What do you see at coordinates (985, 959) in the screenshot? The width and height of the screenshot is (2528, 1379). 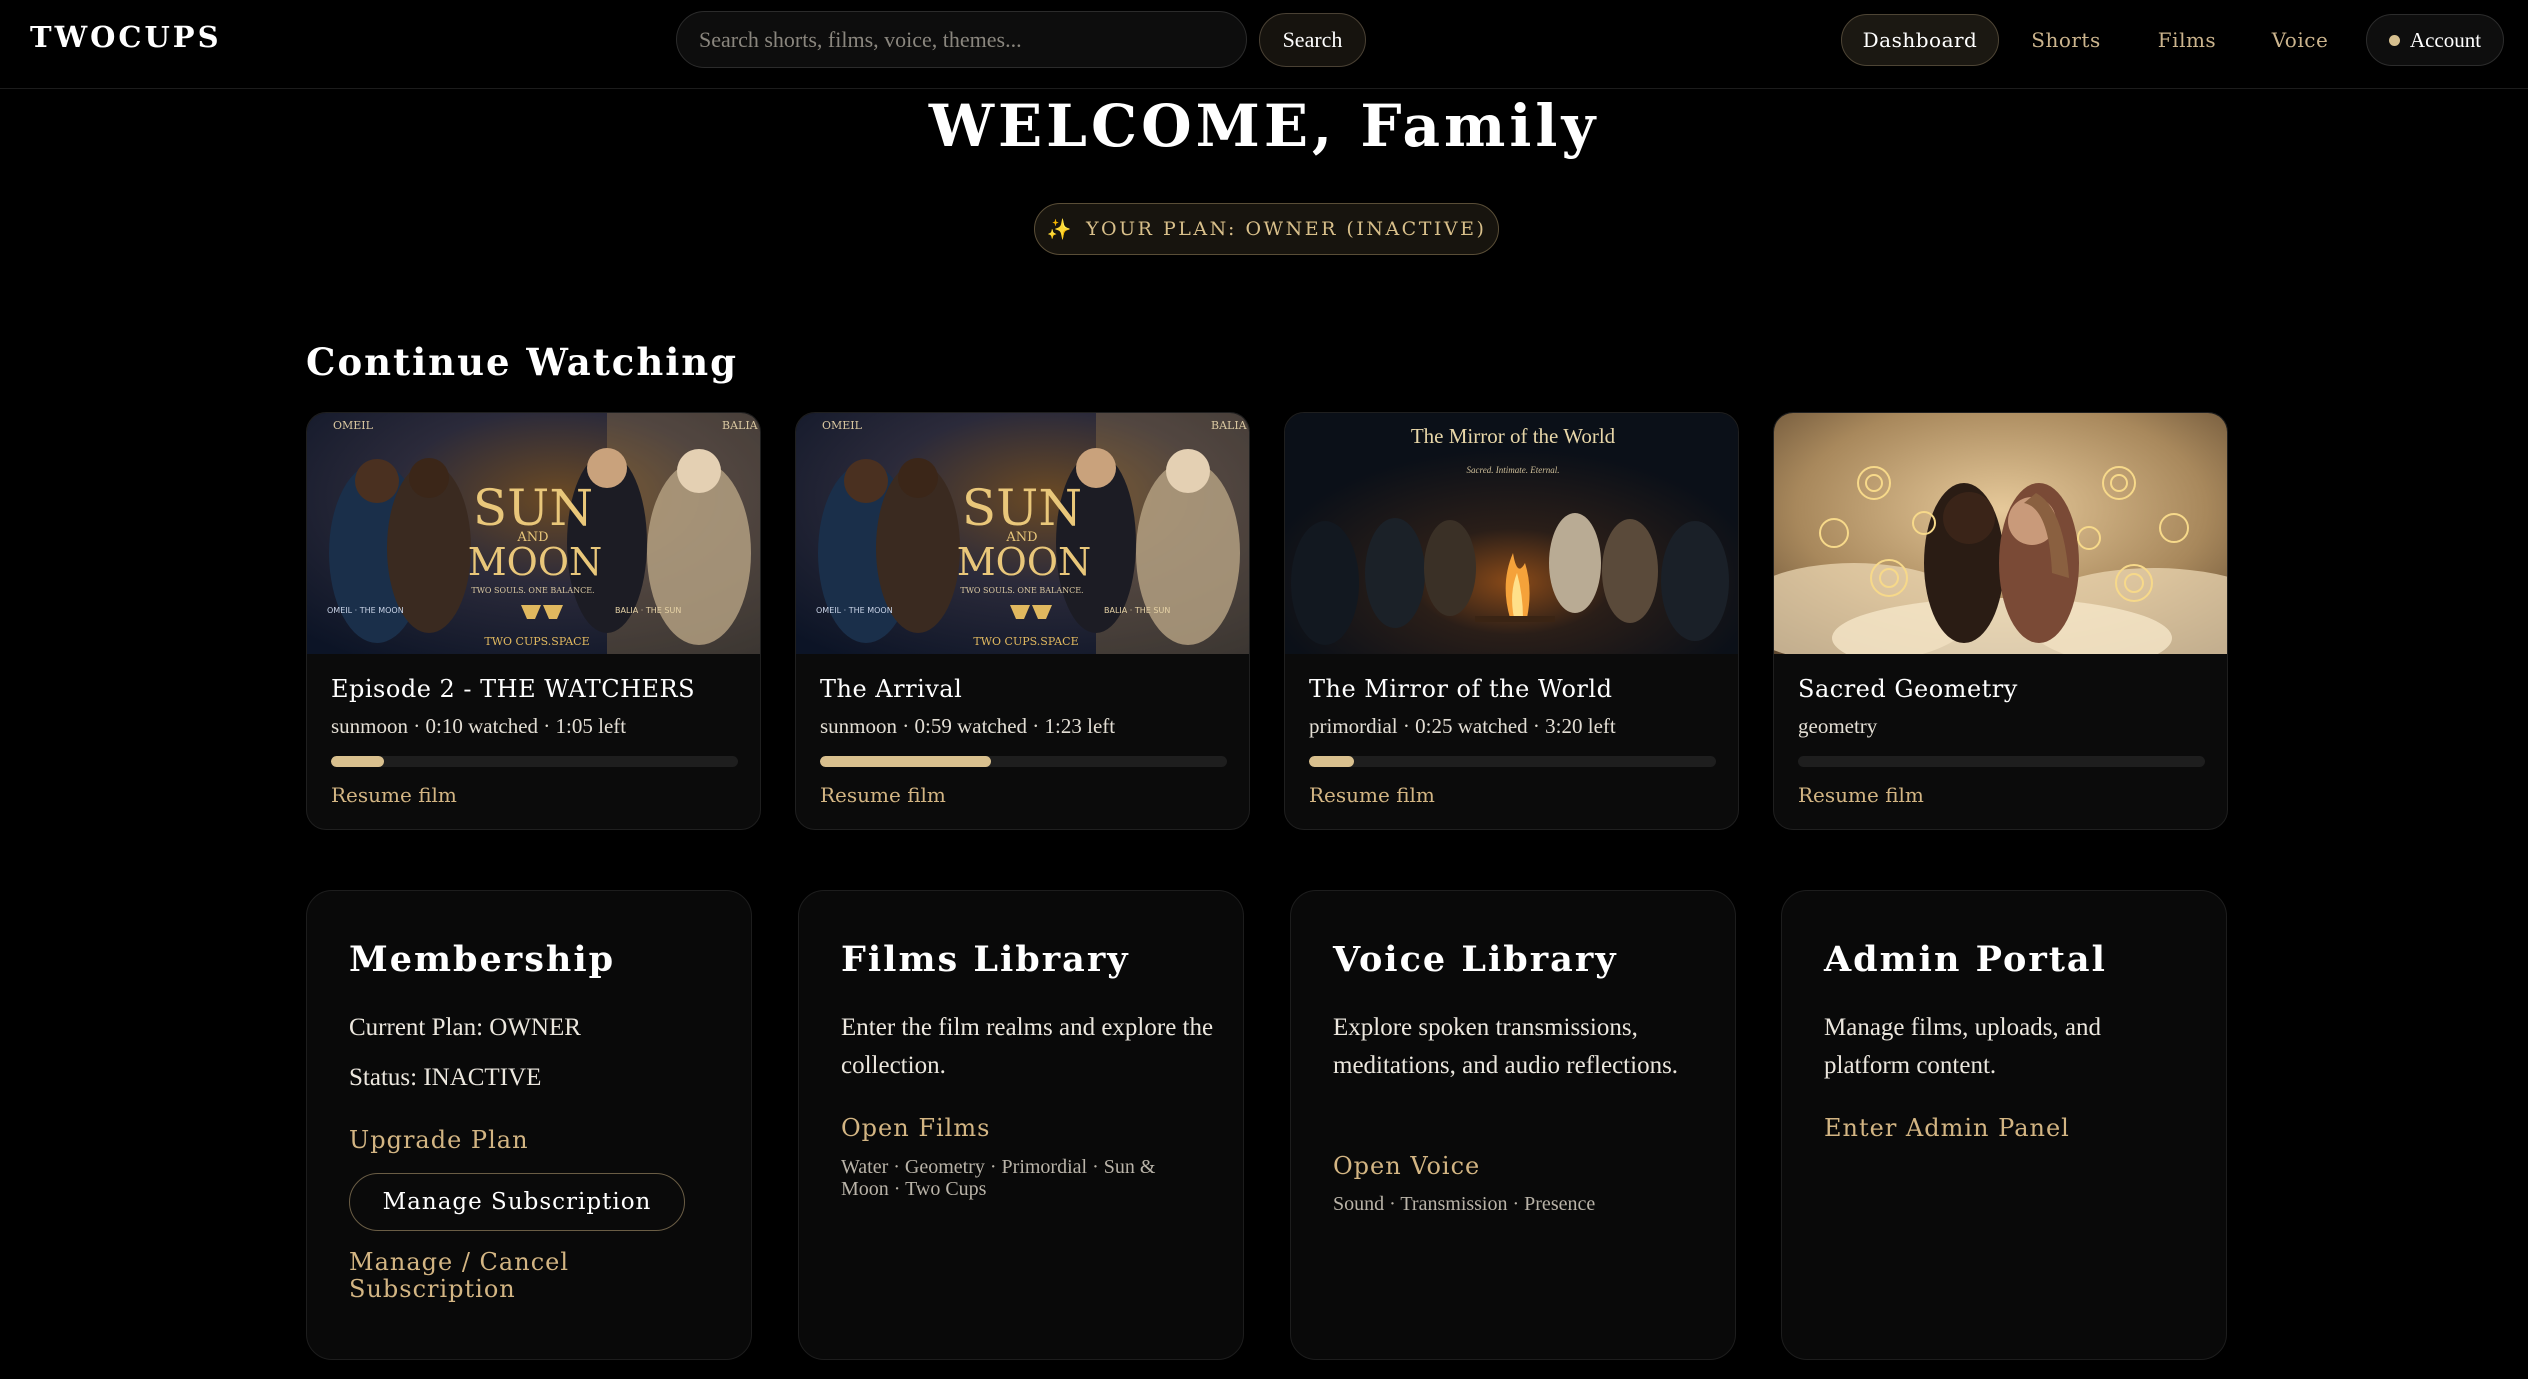 I see `films-library-title: Films Library` at bounding box center [985, 959].